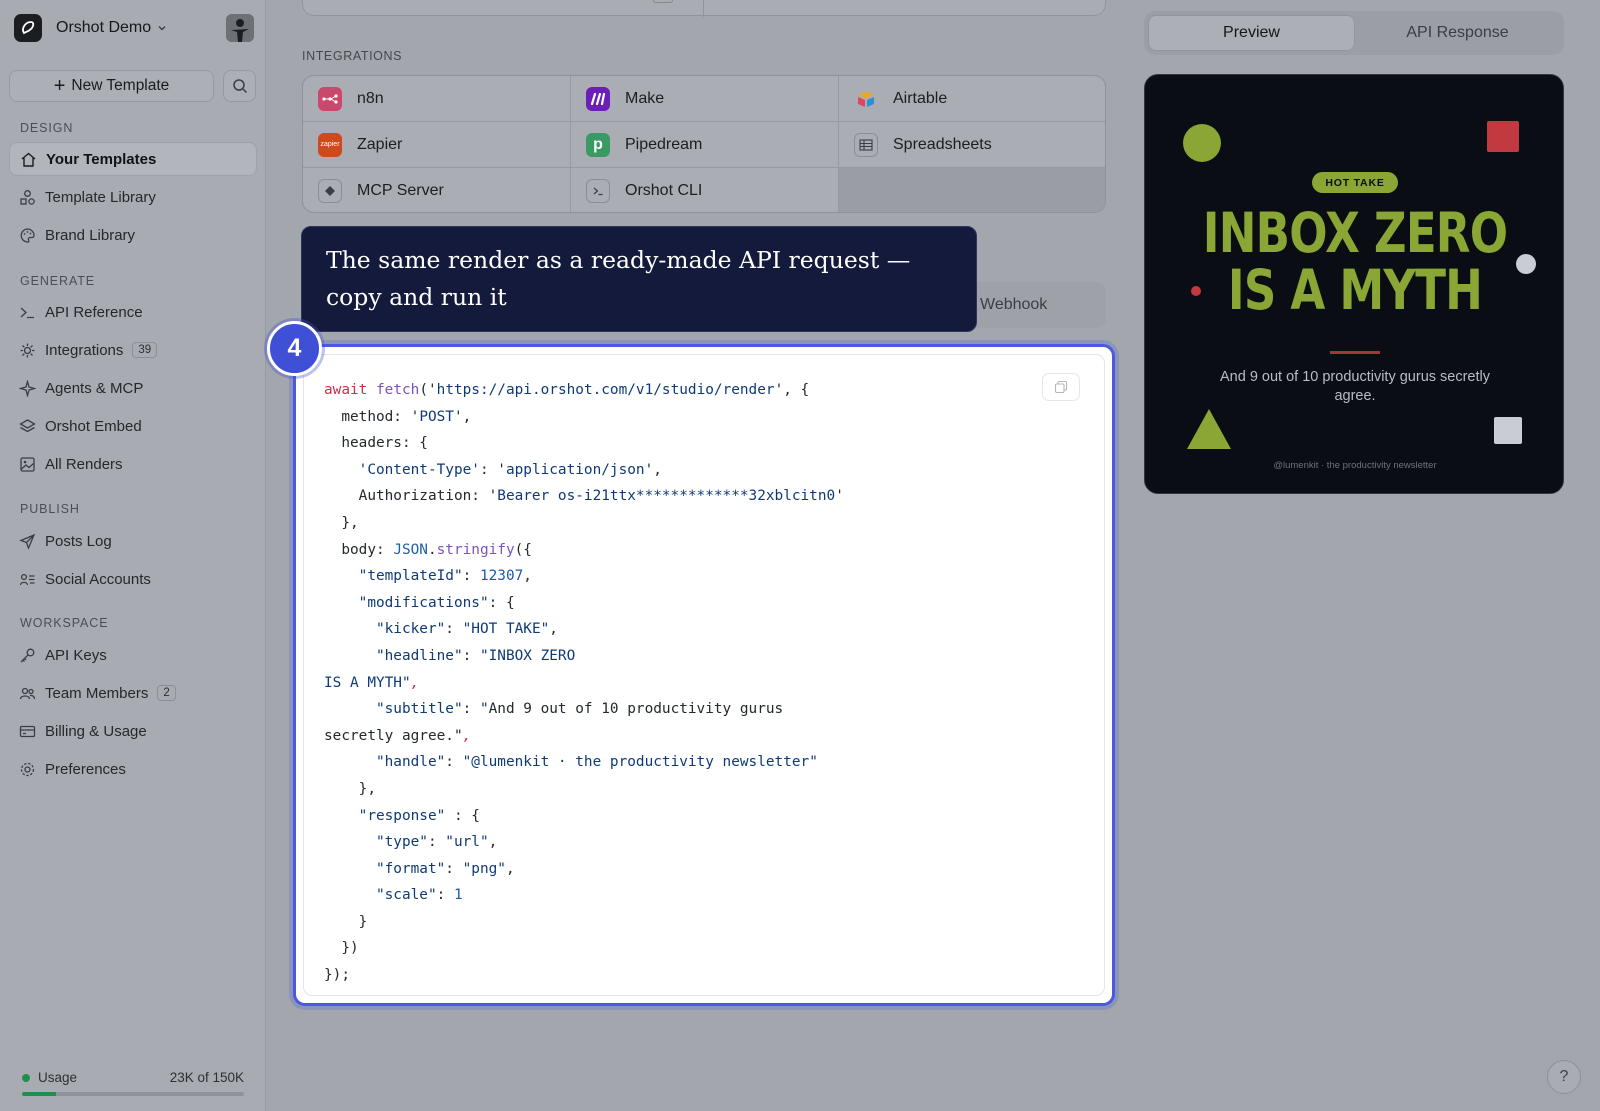 This screenshot has width=1600, height=1111. What do you see at coordinates (972, 190) in the screenshot?
I see `empty-cell` at bounding box center [972, 190].